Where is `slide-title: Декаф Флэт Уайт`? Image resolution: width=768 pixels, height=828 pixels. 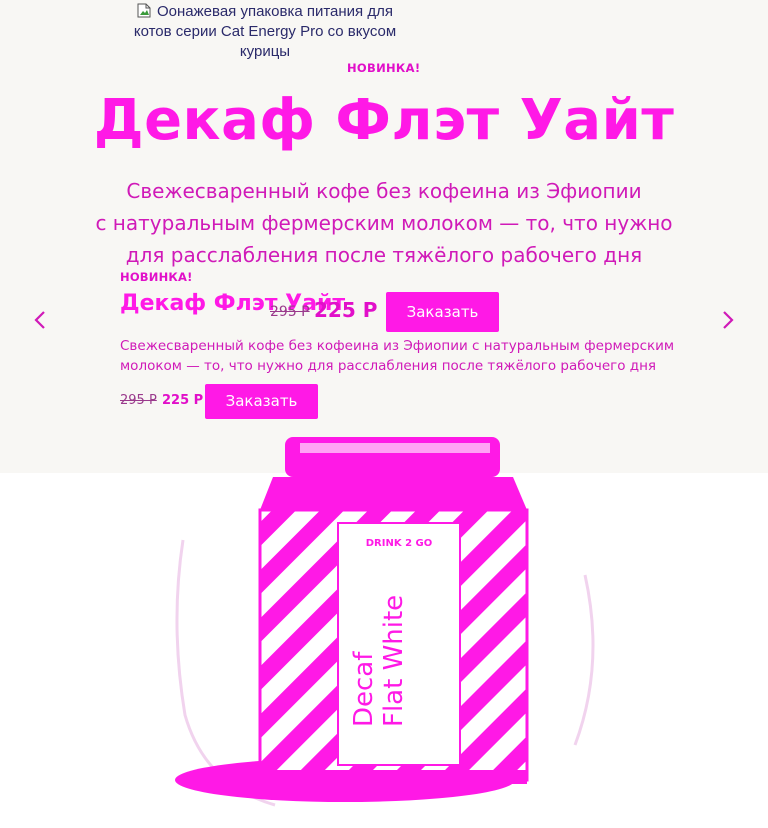 slide-title: Декаф Флэт Уайт is located at coordinates (233, 303).